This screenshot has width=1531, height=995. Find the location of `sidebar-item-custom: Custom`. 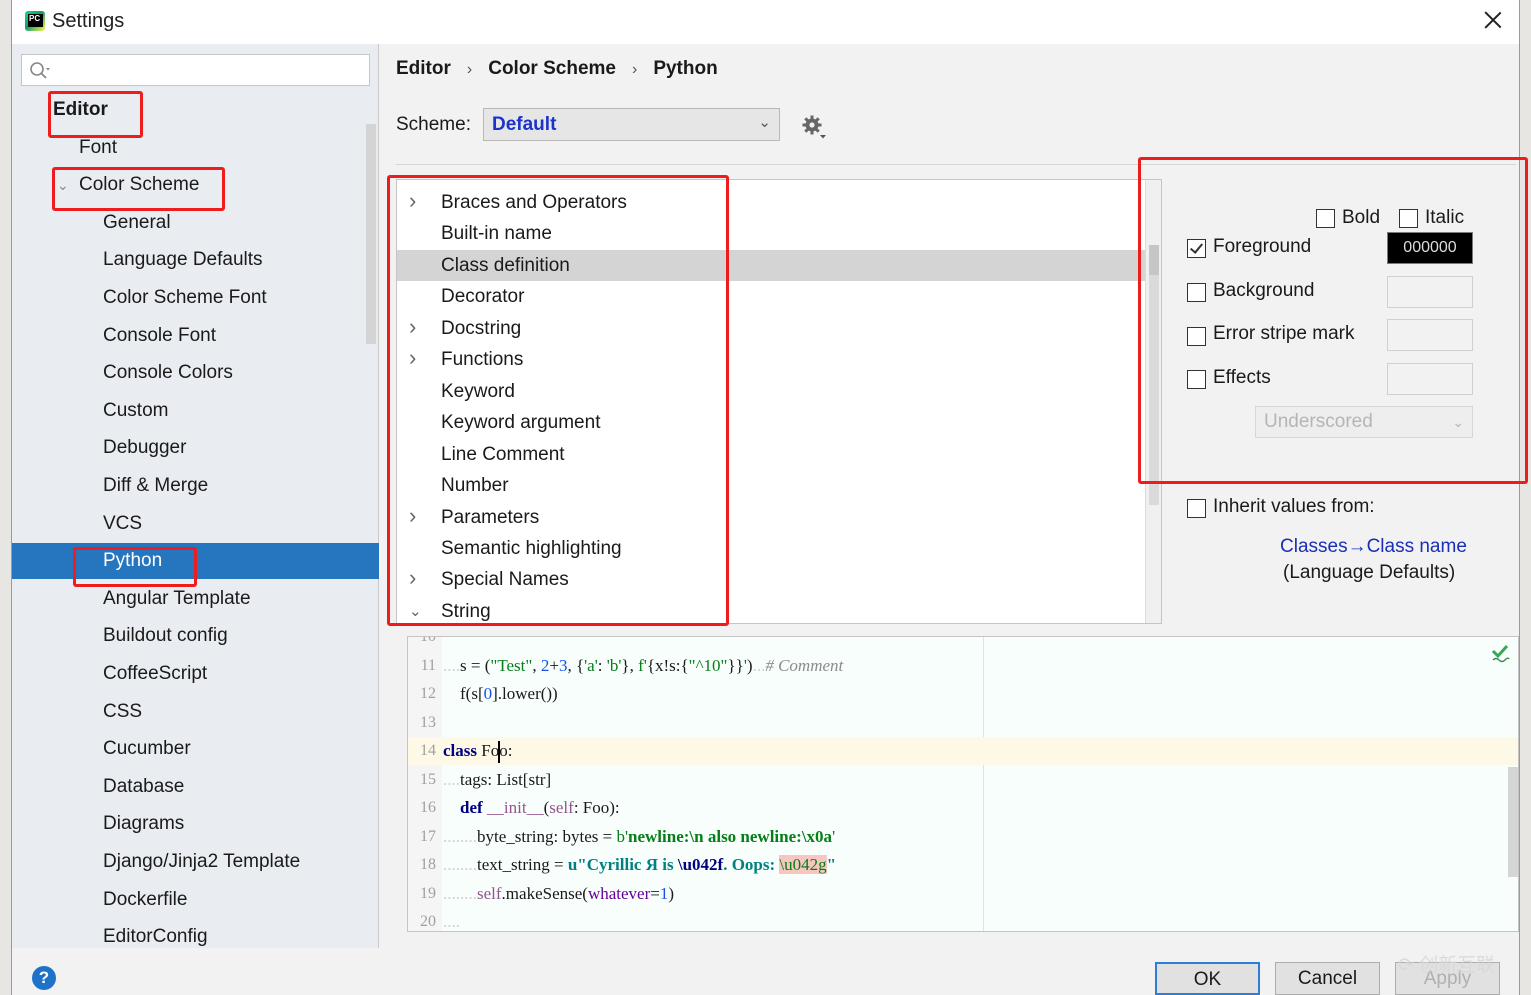

sidebar-item-custom: Custom is located at coordinates (195, 411).